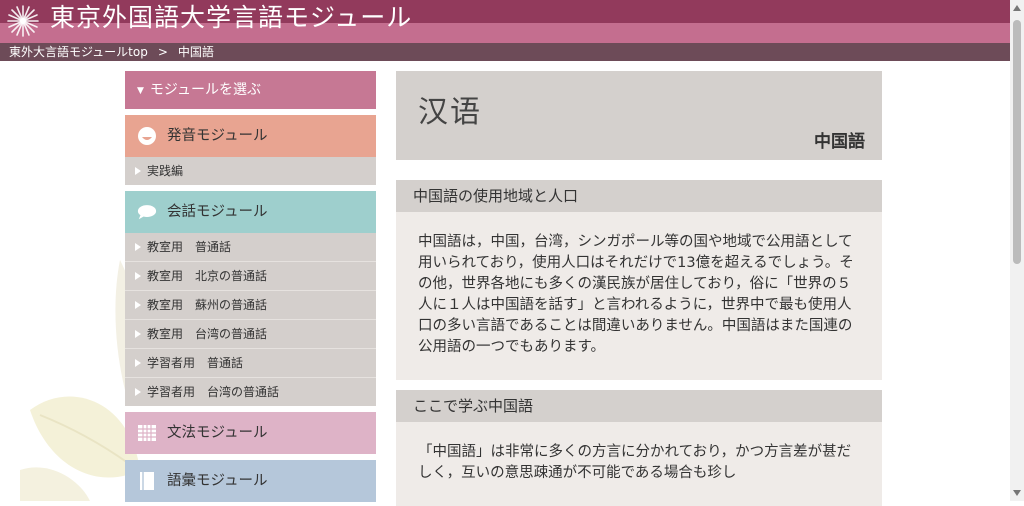 The width and height of the screenshot is (1024, 506). I want to click on module-vocabulary-label: 語彙モジュール, so click(217, 481).